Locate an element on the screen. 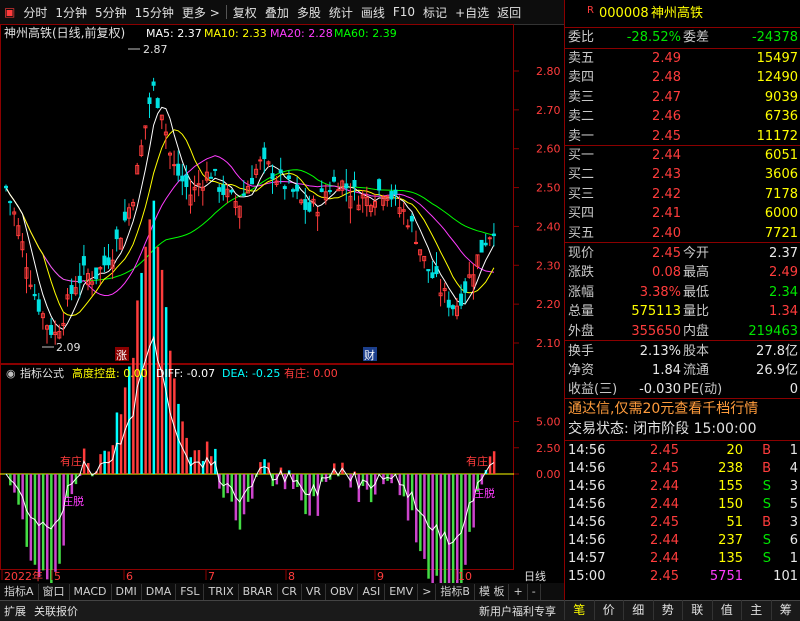 The image size is (800, 621). price-axis: 2.802.702.602.502.402.302.202.10 is located at coordinates (537, 207).